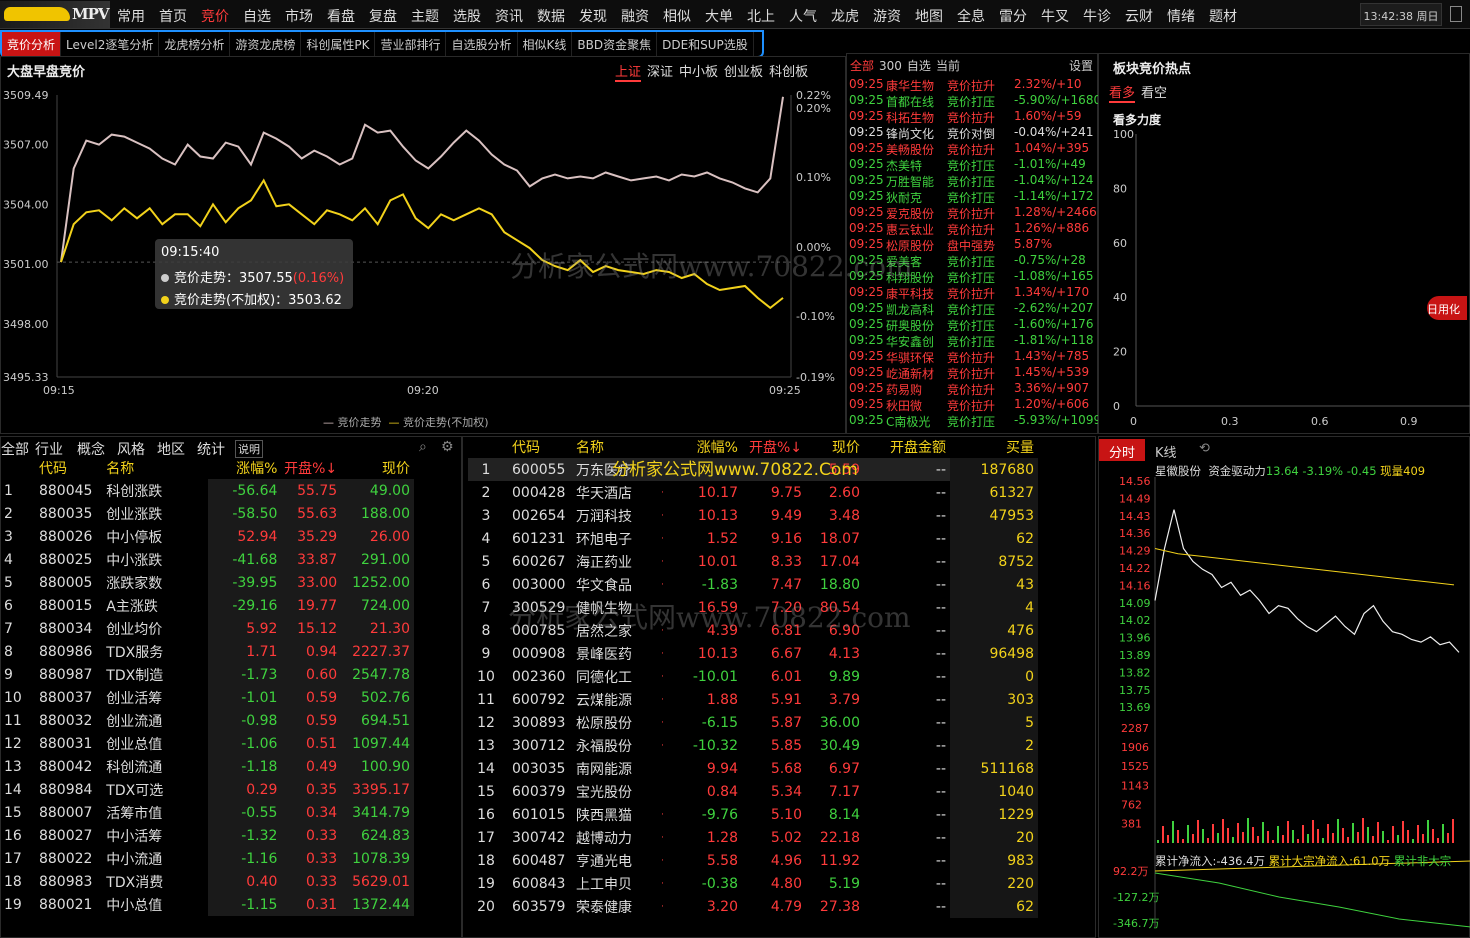 The width and height of the screenshot is (1470, 938). What do you see at coordinates (1139, 14) in the screenshot?
I see `menu-item-24: 云财` at bounding box center [1139, 14].